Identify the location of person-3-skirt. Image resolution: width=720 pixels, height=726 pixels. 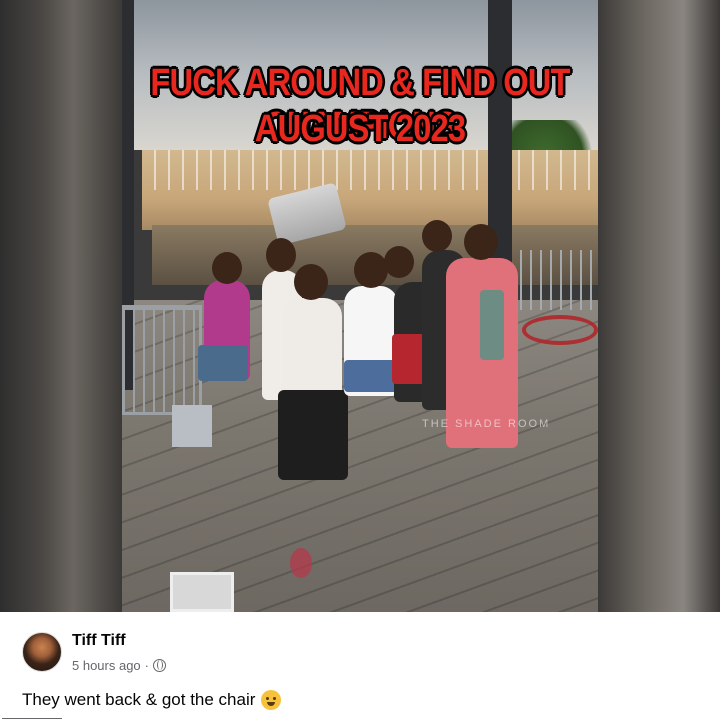
(313, 435).